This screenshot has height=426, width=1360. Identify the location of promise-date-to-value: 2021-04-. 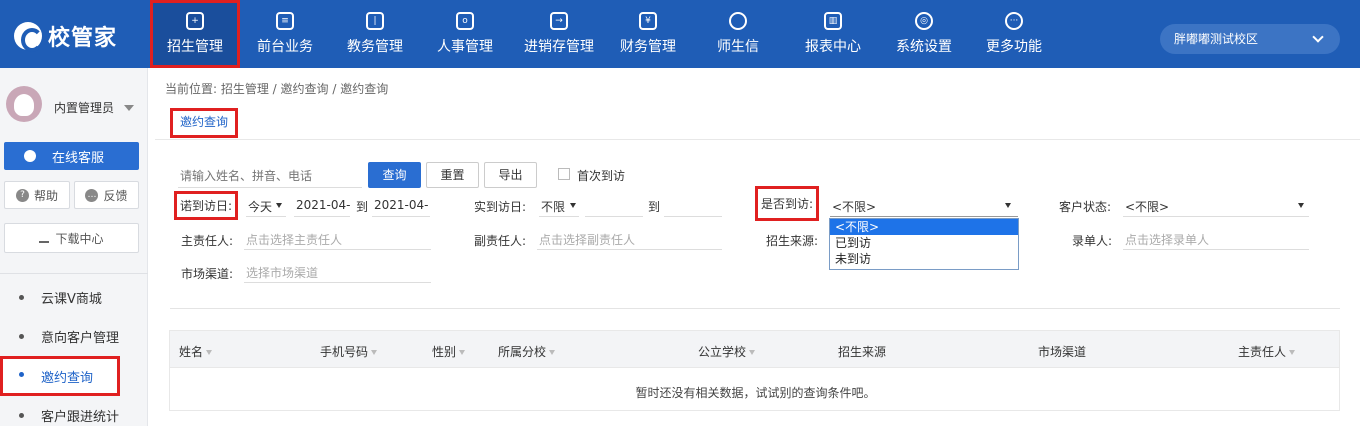
(401, 205).